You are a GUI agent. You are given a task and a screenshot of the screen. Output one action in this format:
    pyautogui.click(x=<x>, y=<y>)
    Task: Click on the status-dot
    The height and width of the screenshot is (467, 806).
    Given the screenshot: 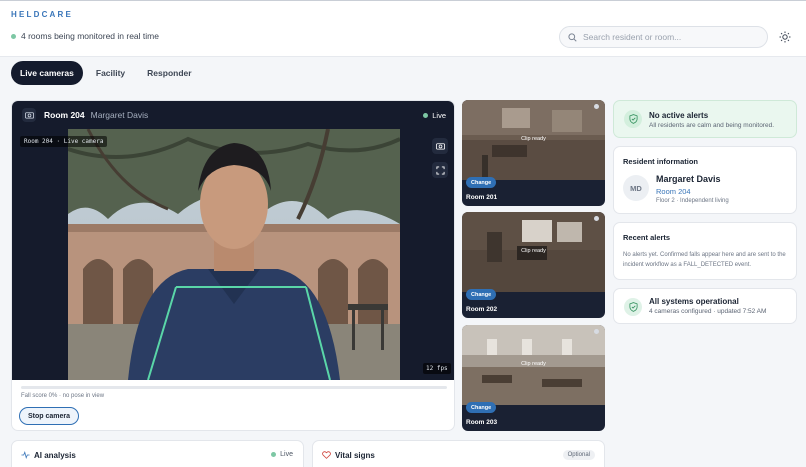 What is the action you would take?
    pyautogui.click(x=13, y=36)
    